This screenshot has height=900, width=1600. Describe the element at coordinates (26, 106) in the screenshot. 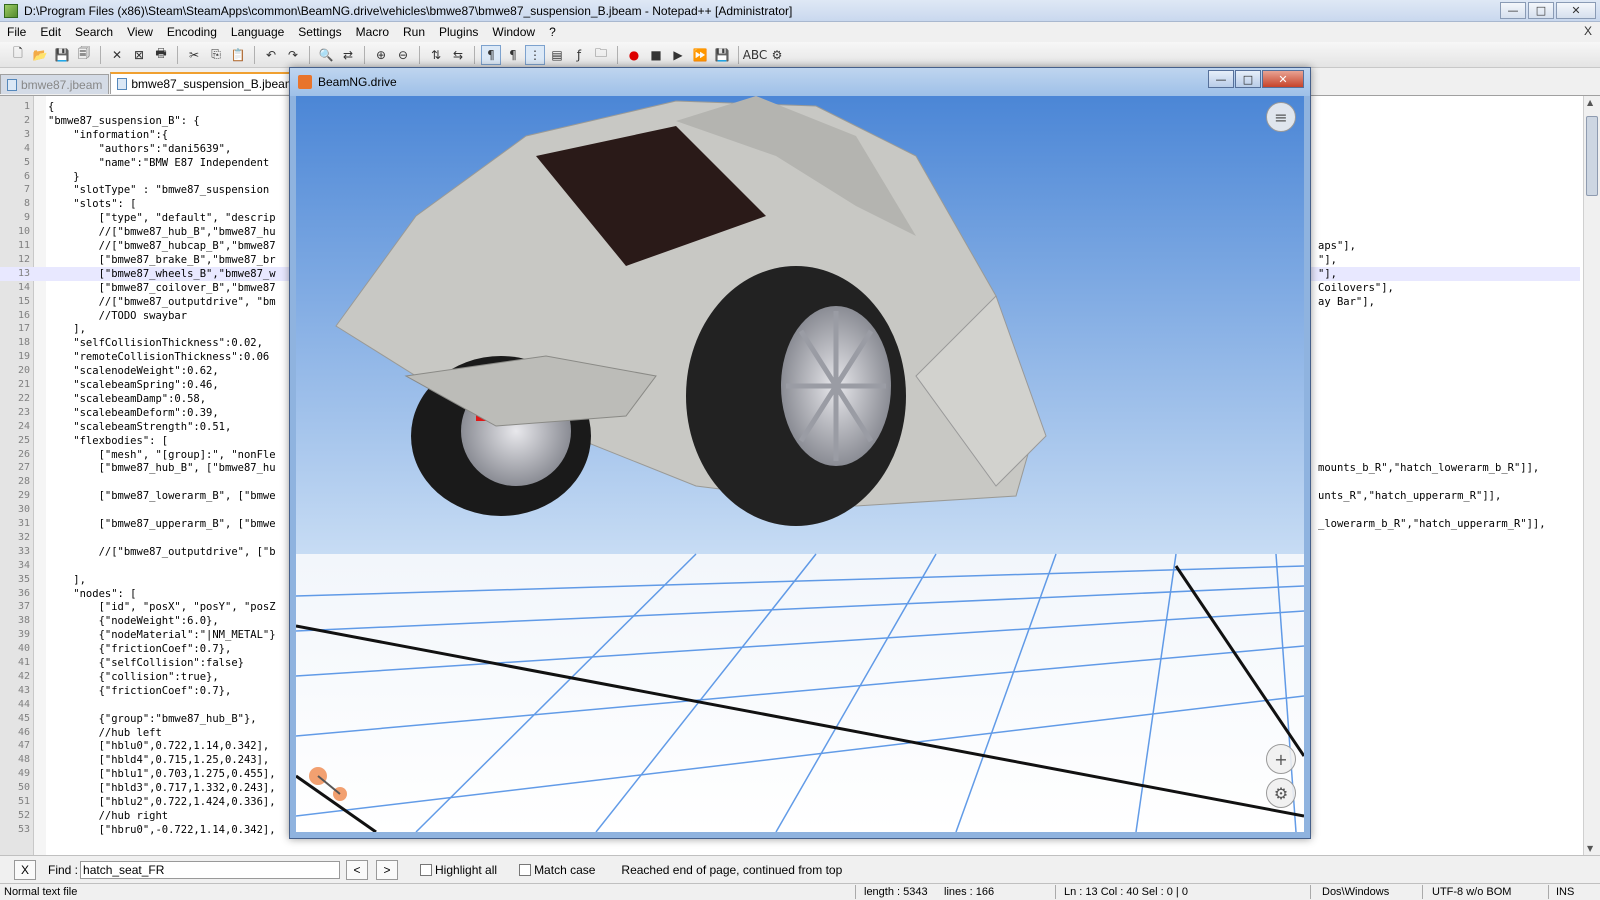

I see `line-number: 1` at that location.